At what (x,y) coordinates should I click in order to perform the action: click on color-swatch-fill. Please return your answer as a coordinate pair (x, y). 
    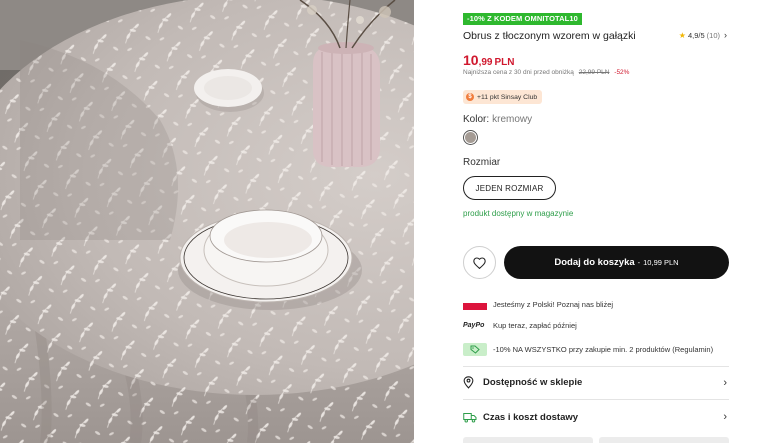
    Looking at the image, I should click on (470, 137).